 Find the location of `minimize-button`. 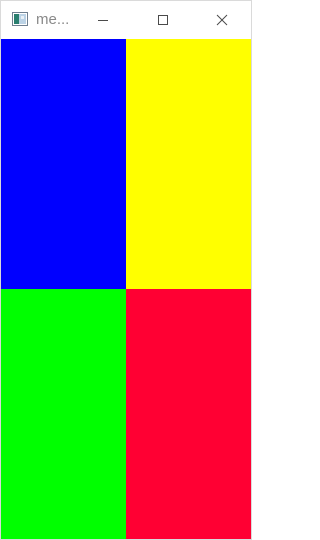

minimize-button is located at coordinates (103, 20).